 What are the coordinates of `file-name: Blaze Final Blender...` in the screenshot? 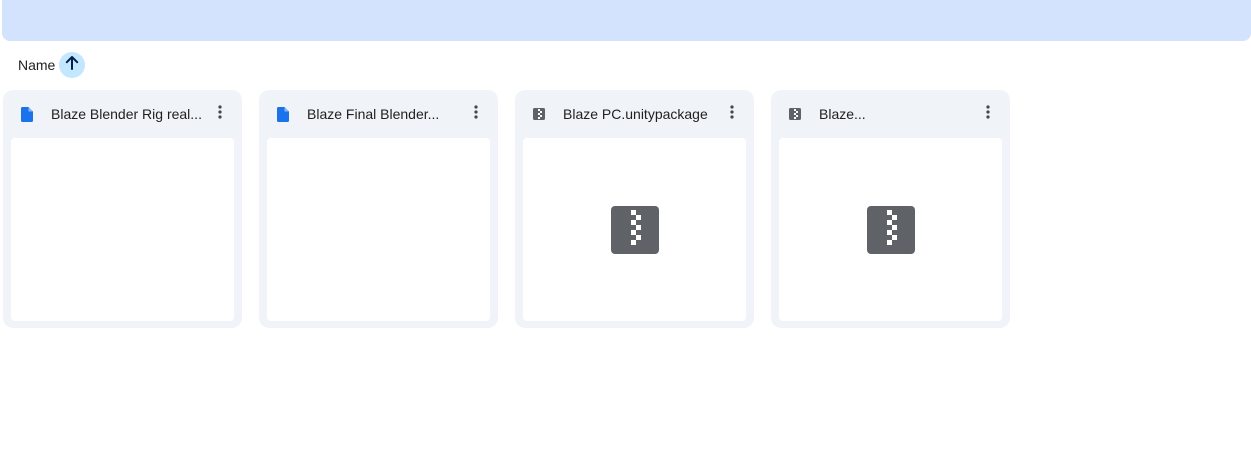 It's located at (373, 114).